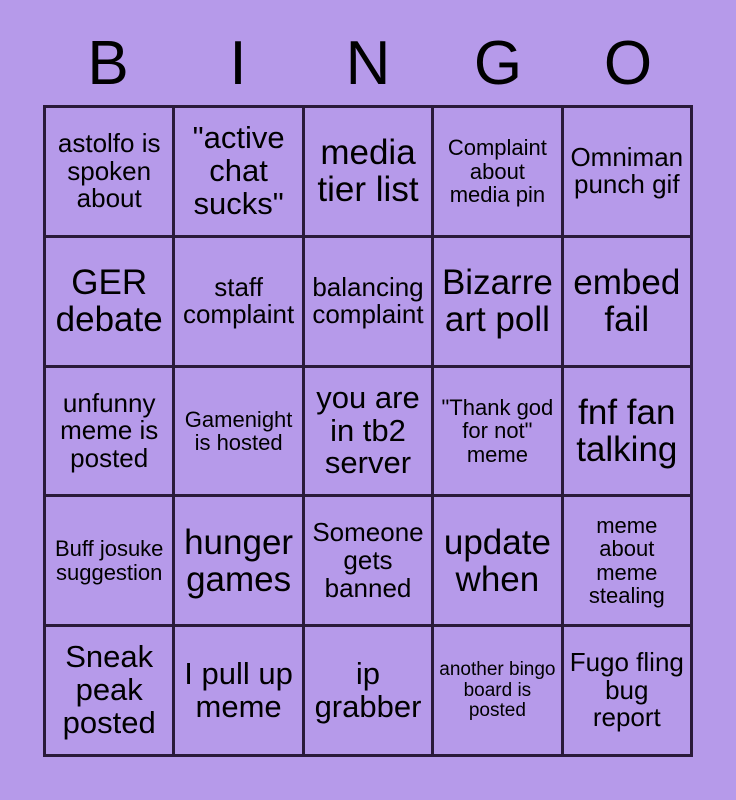 The image size is (736, 800). I want to click on bingo-cell-label: Someone gets banned, so click(368, 560).